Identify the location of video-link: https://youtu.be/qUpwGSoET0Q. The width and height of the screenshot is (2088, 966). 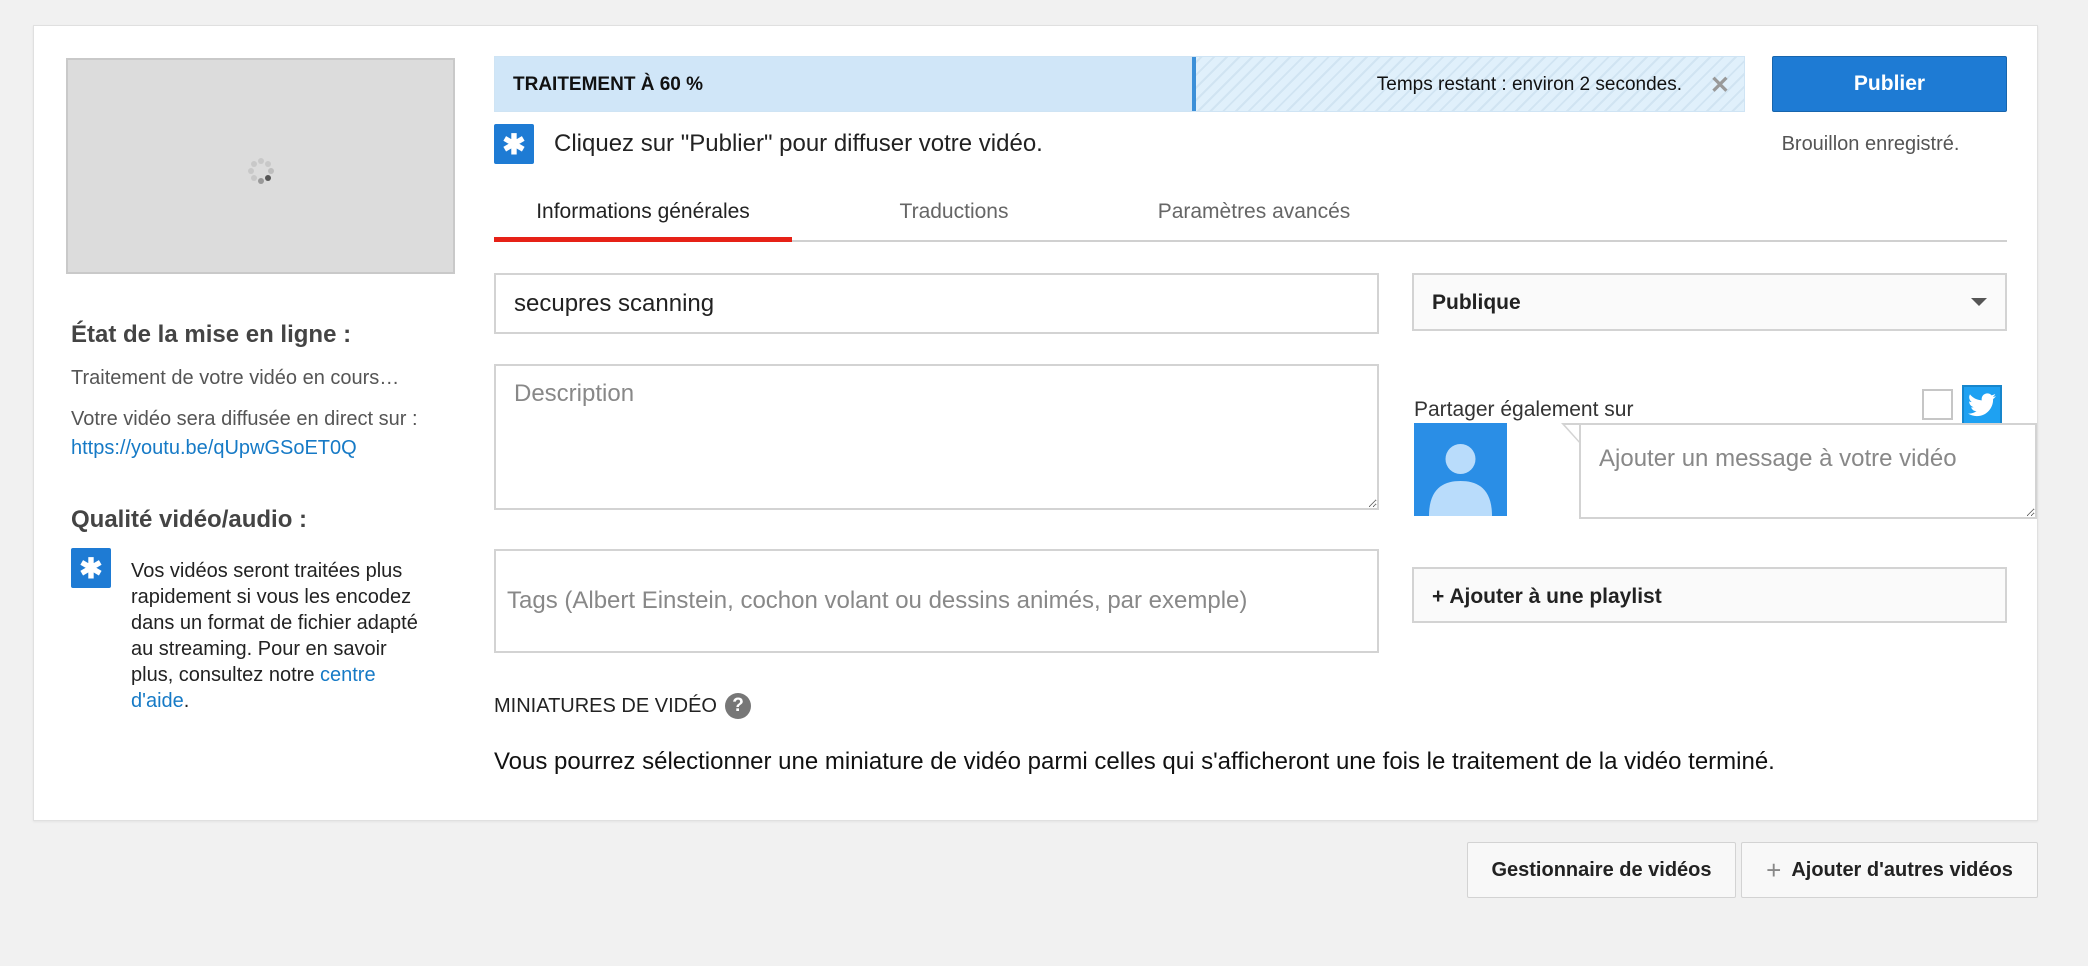
(214, 448).